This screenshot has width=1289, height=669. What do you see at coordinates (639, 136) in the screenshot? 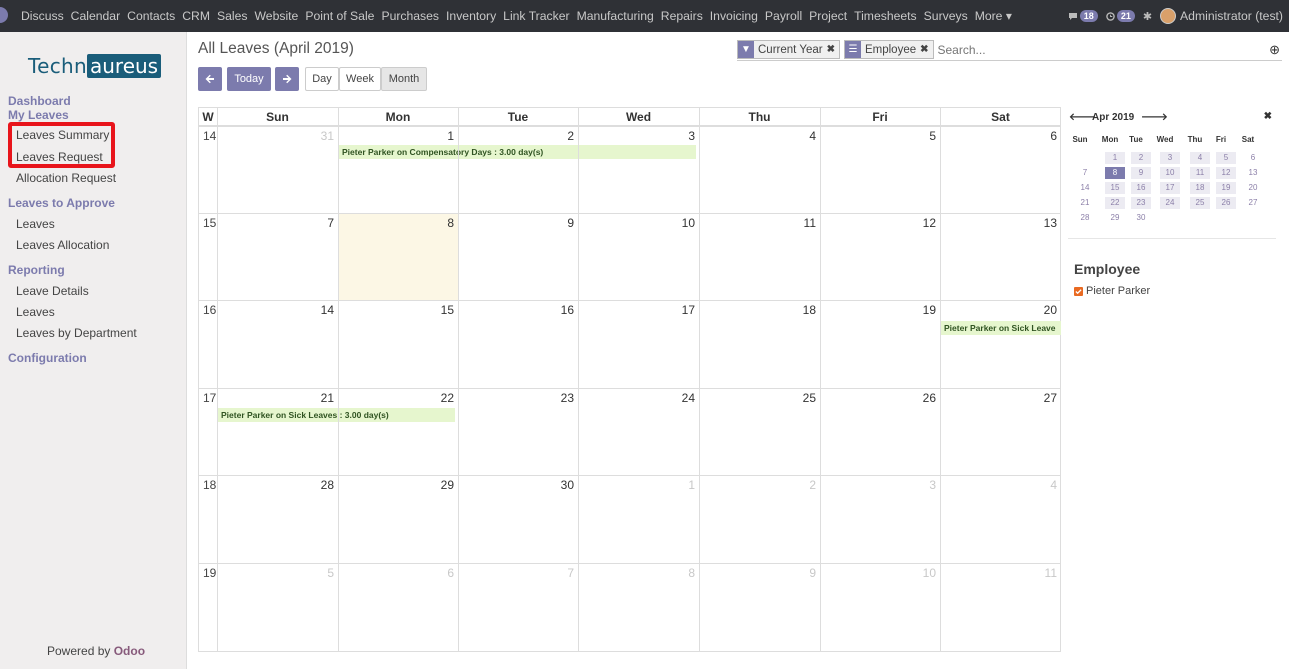
I see `day-number: 3` at bounding box center [639, 136].